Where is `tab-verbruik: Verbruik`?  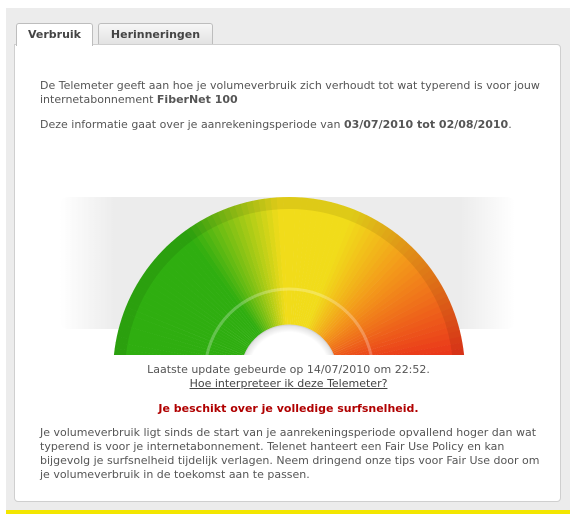
tab-verbruik: Verbruik is located at coordinates (54, 34).